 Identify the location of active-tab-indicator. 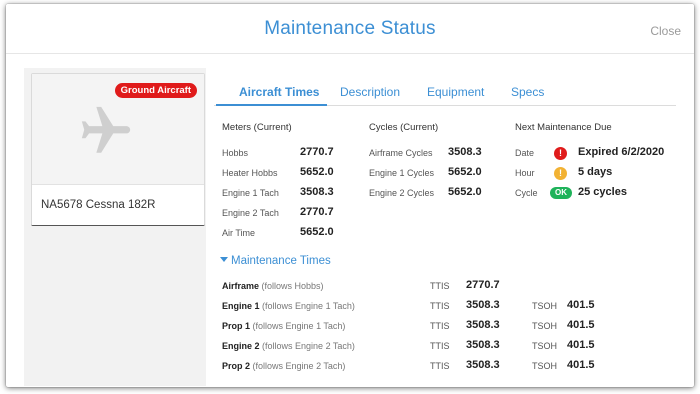
(271, 105).